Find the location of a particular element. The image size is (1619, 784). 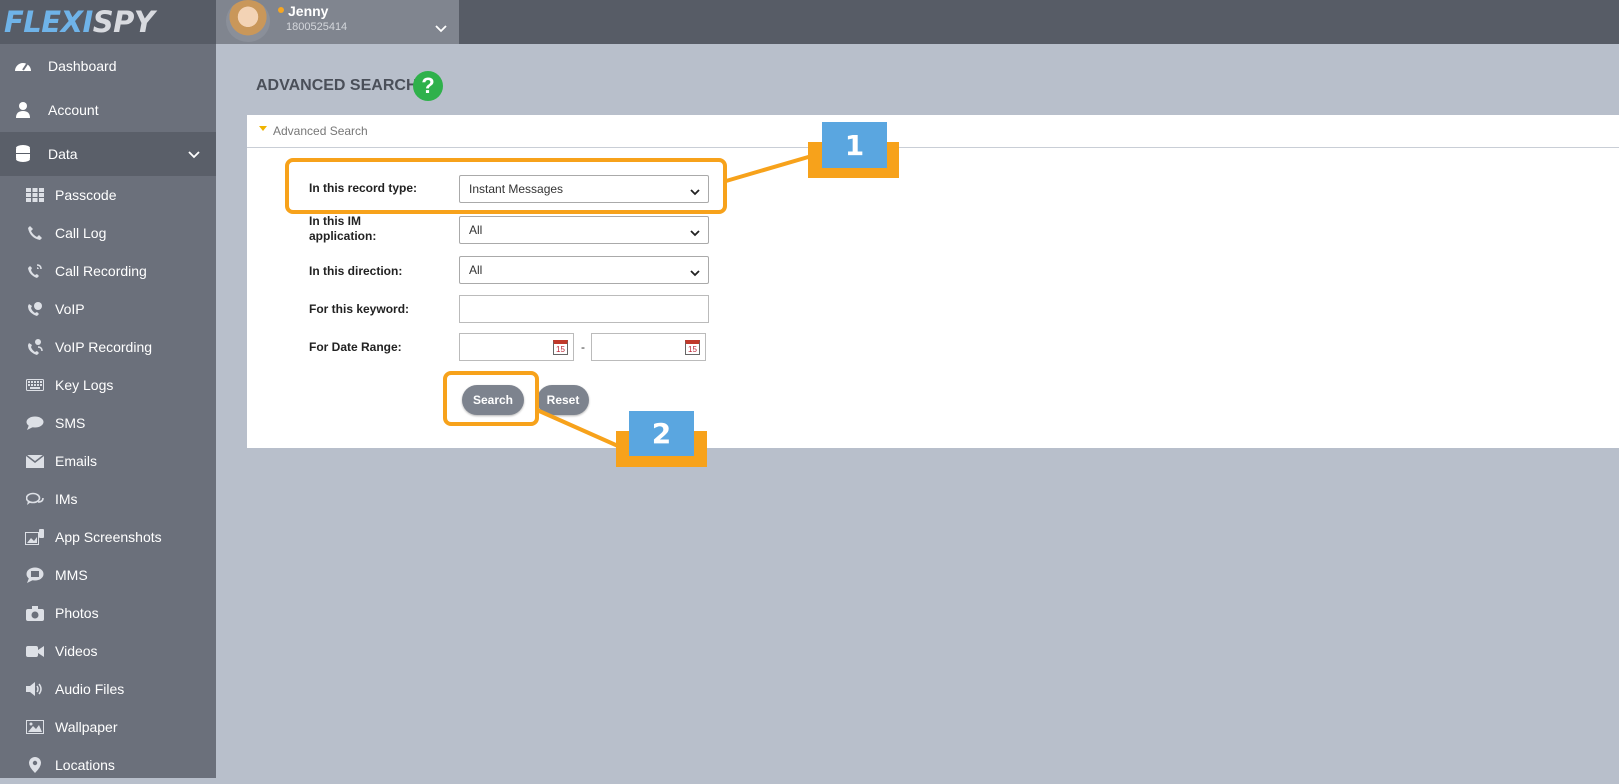

highlight-record-type is located at coordinates (506, 186).